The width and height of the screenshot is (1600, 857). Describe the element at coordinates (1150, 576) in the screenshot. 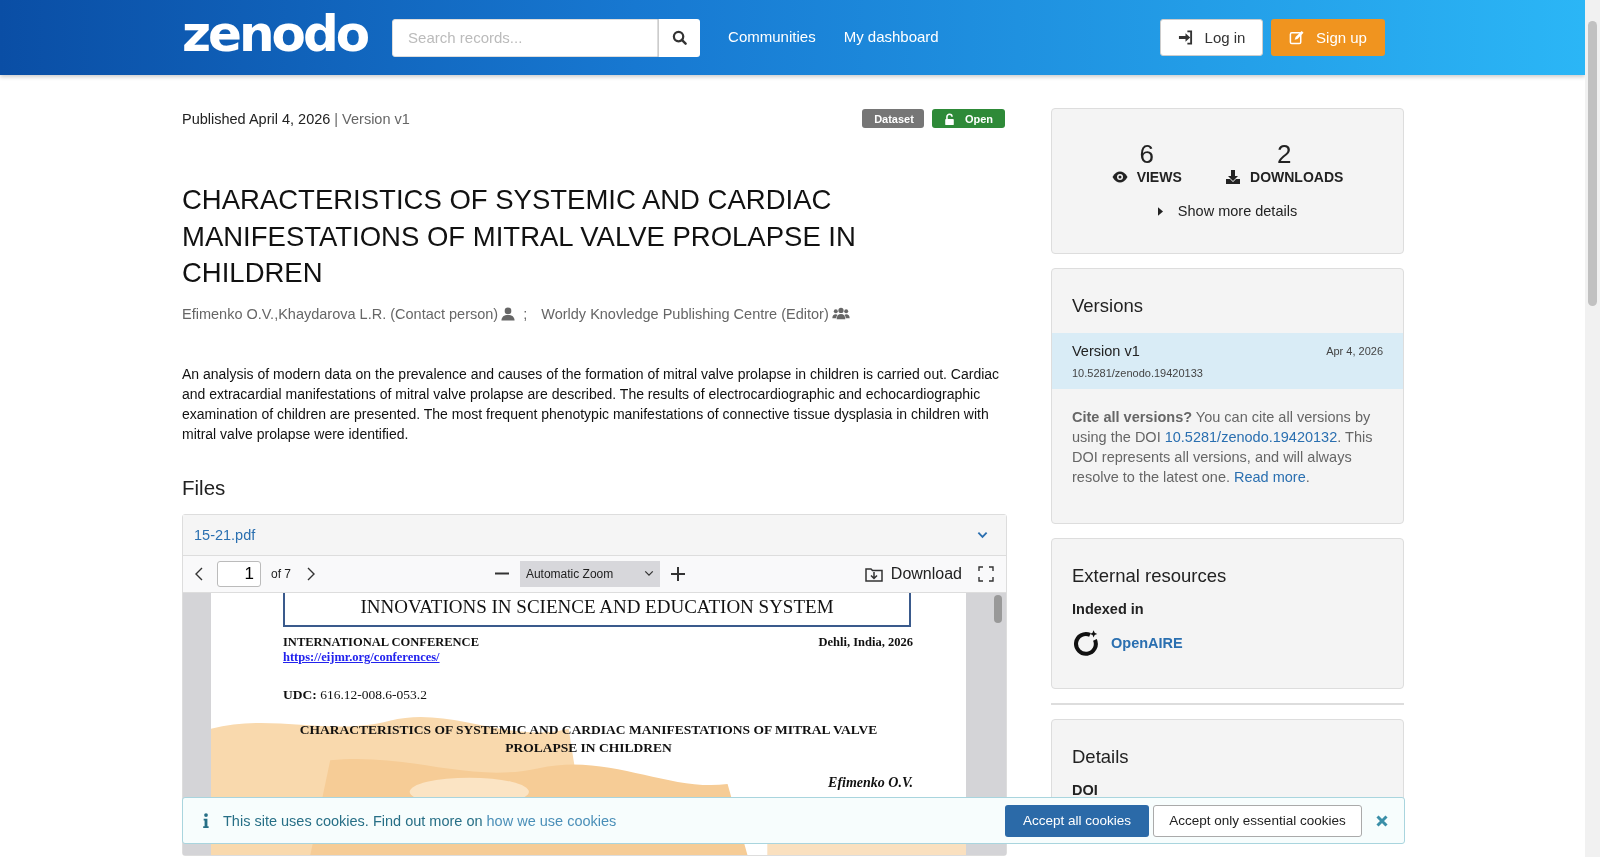

I see `card-title: External resources` at that location.